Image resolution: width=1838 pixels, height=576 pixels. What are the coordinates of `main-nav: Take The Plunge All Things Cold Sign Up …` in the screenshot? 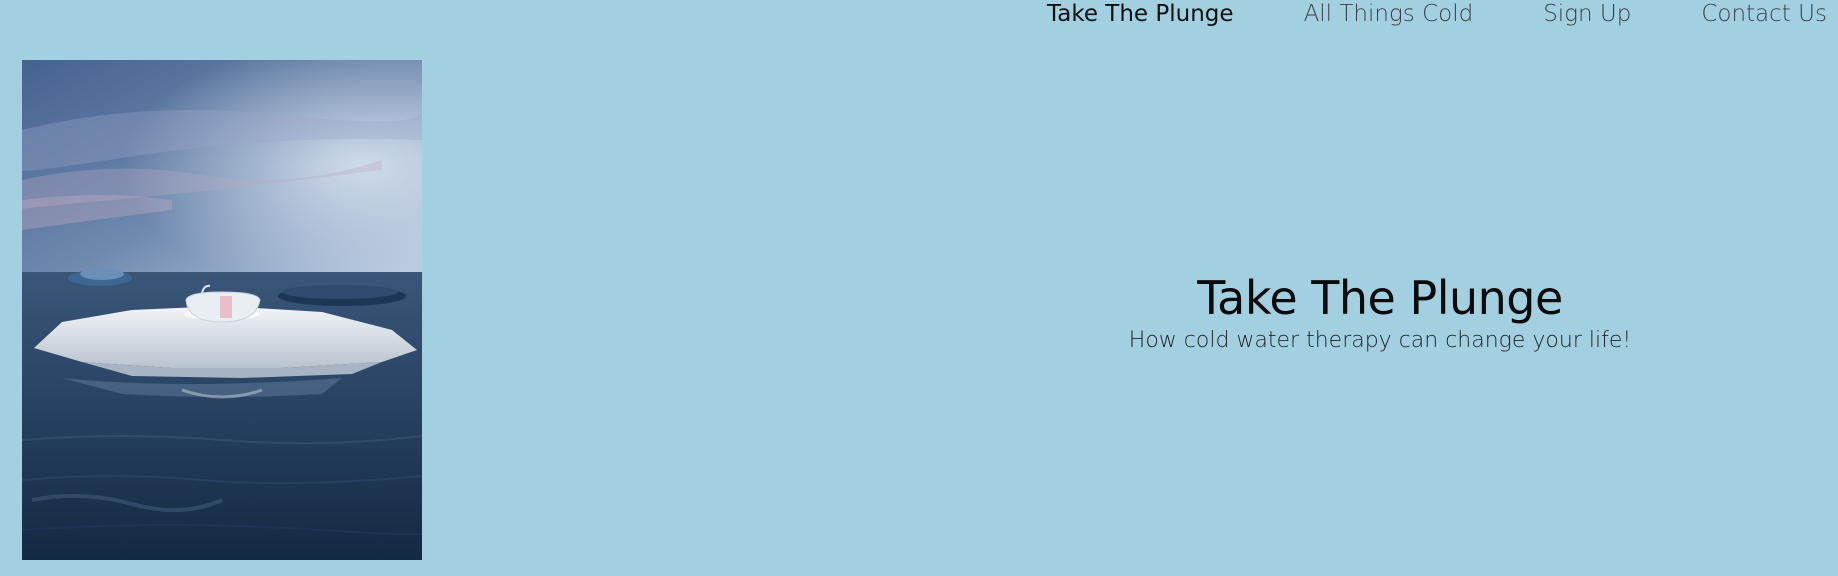 It's located at (1442, 15).